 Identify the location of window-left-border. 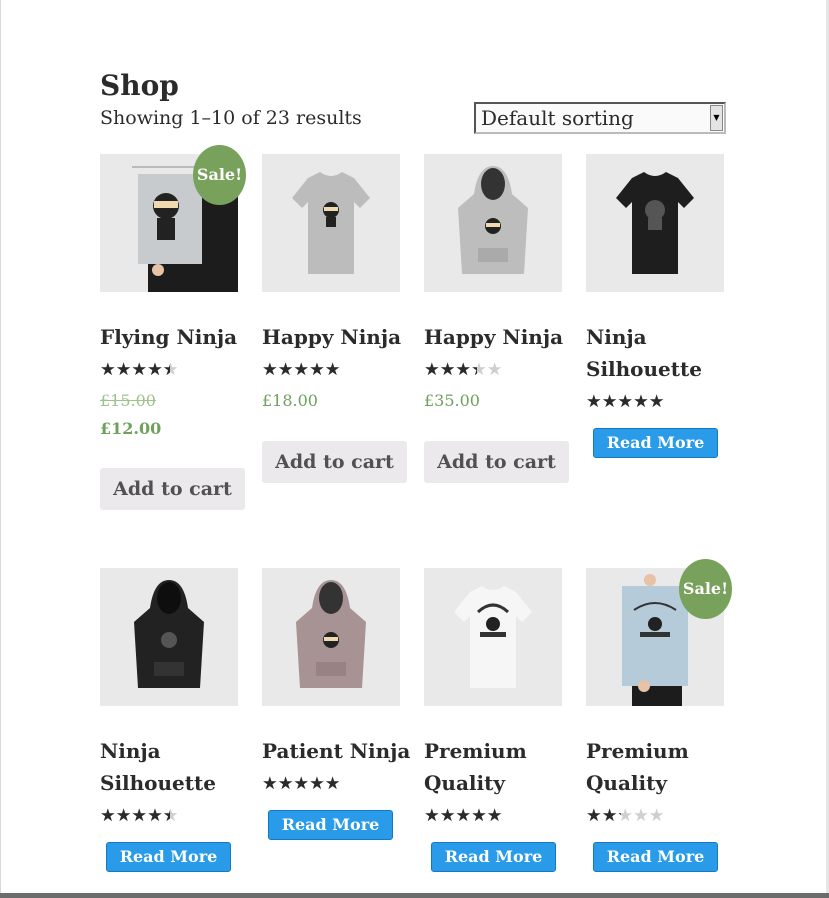
(0, 449).